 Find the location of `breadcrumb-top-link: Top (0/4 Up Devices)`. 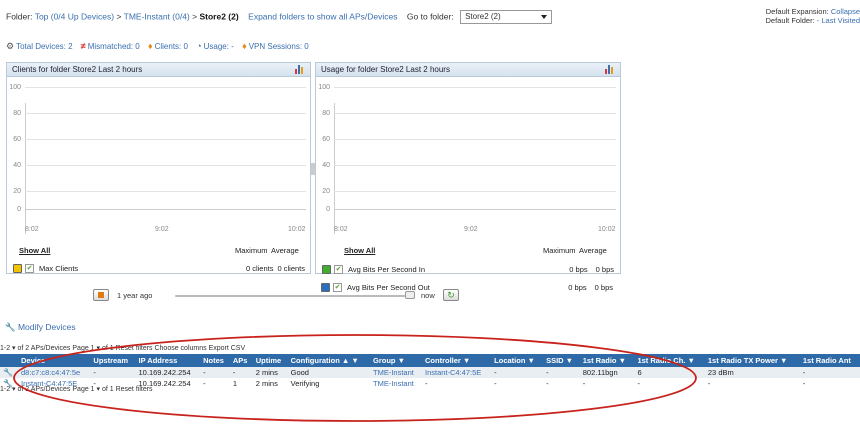

breadcrumb-top-link: Top (0/4 Up Devices) is located at coordinates (74, 16).